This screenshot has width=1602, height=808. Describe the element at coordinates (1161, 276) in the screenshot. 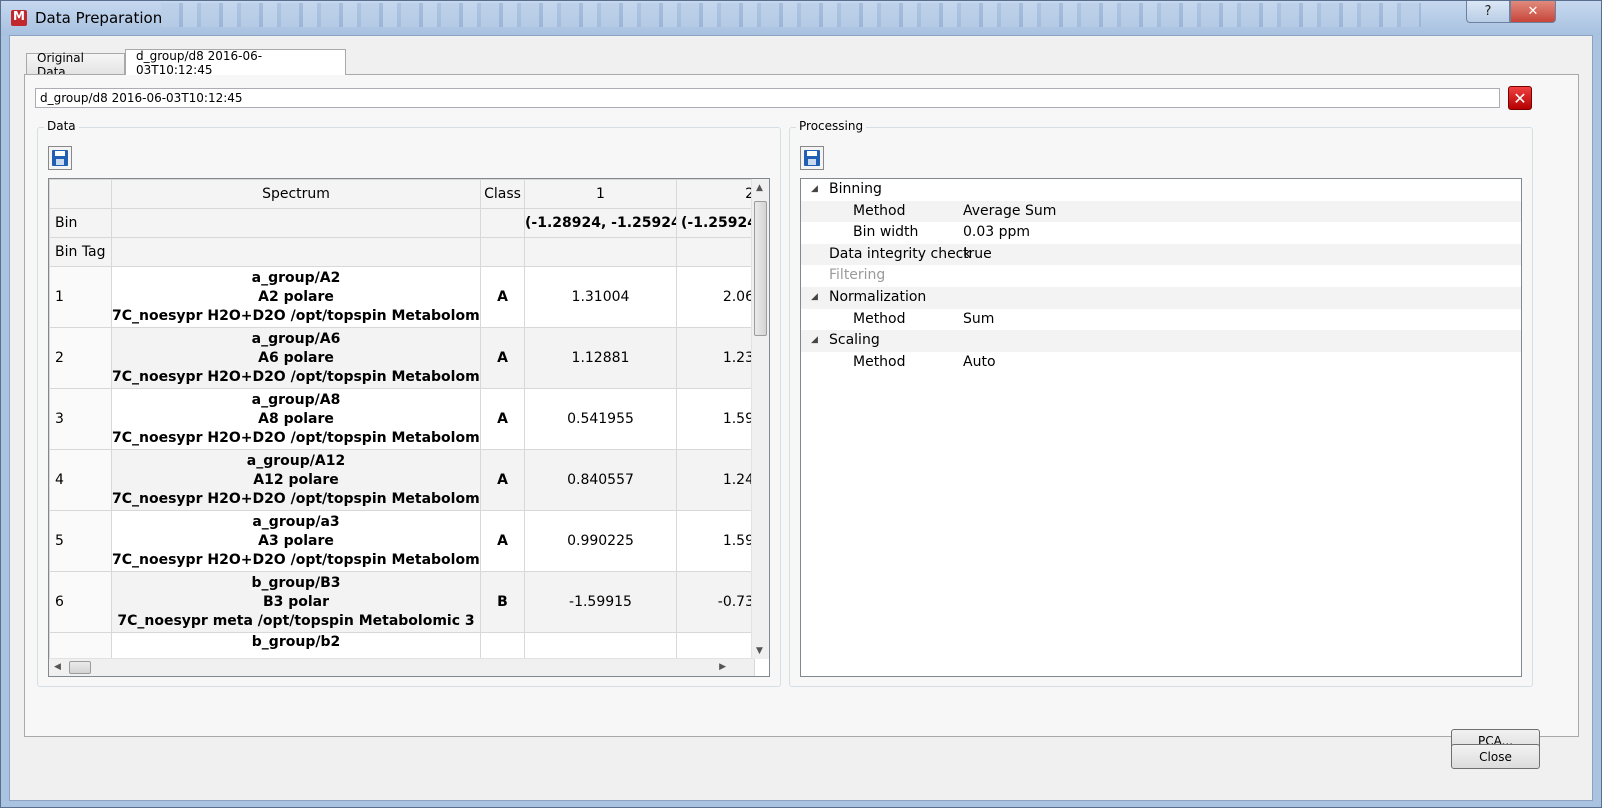

I see `tree-item-filtering: Filtering` at that location.